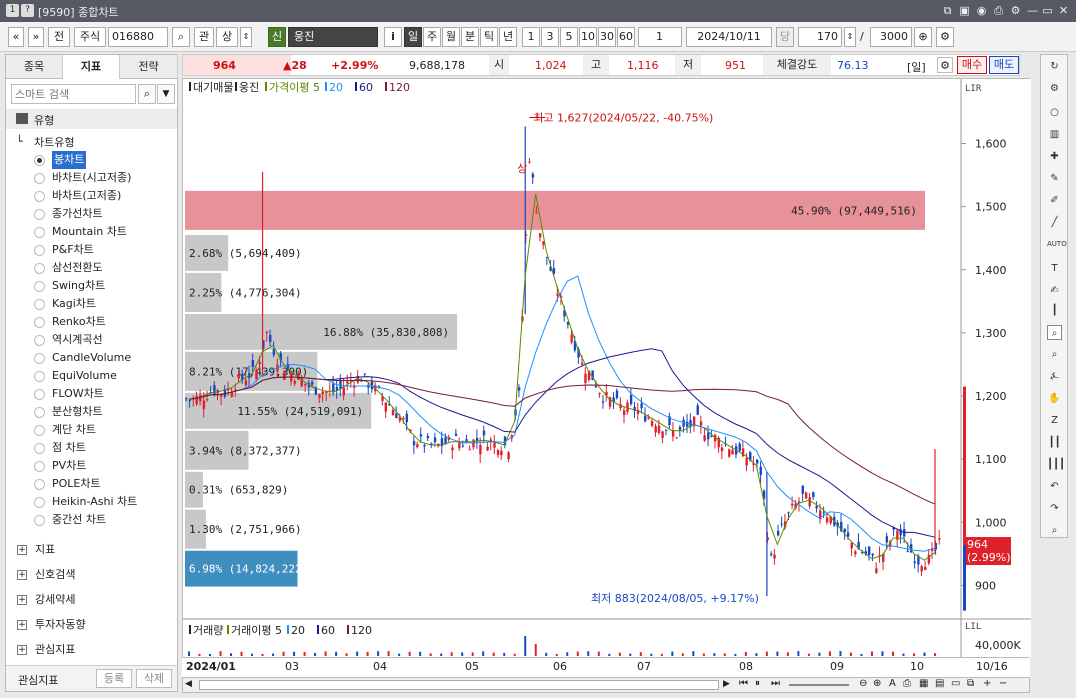 The image size is (1076, 698). I want to click on tab-strategy: 전략, so click(149, 67).